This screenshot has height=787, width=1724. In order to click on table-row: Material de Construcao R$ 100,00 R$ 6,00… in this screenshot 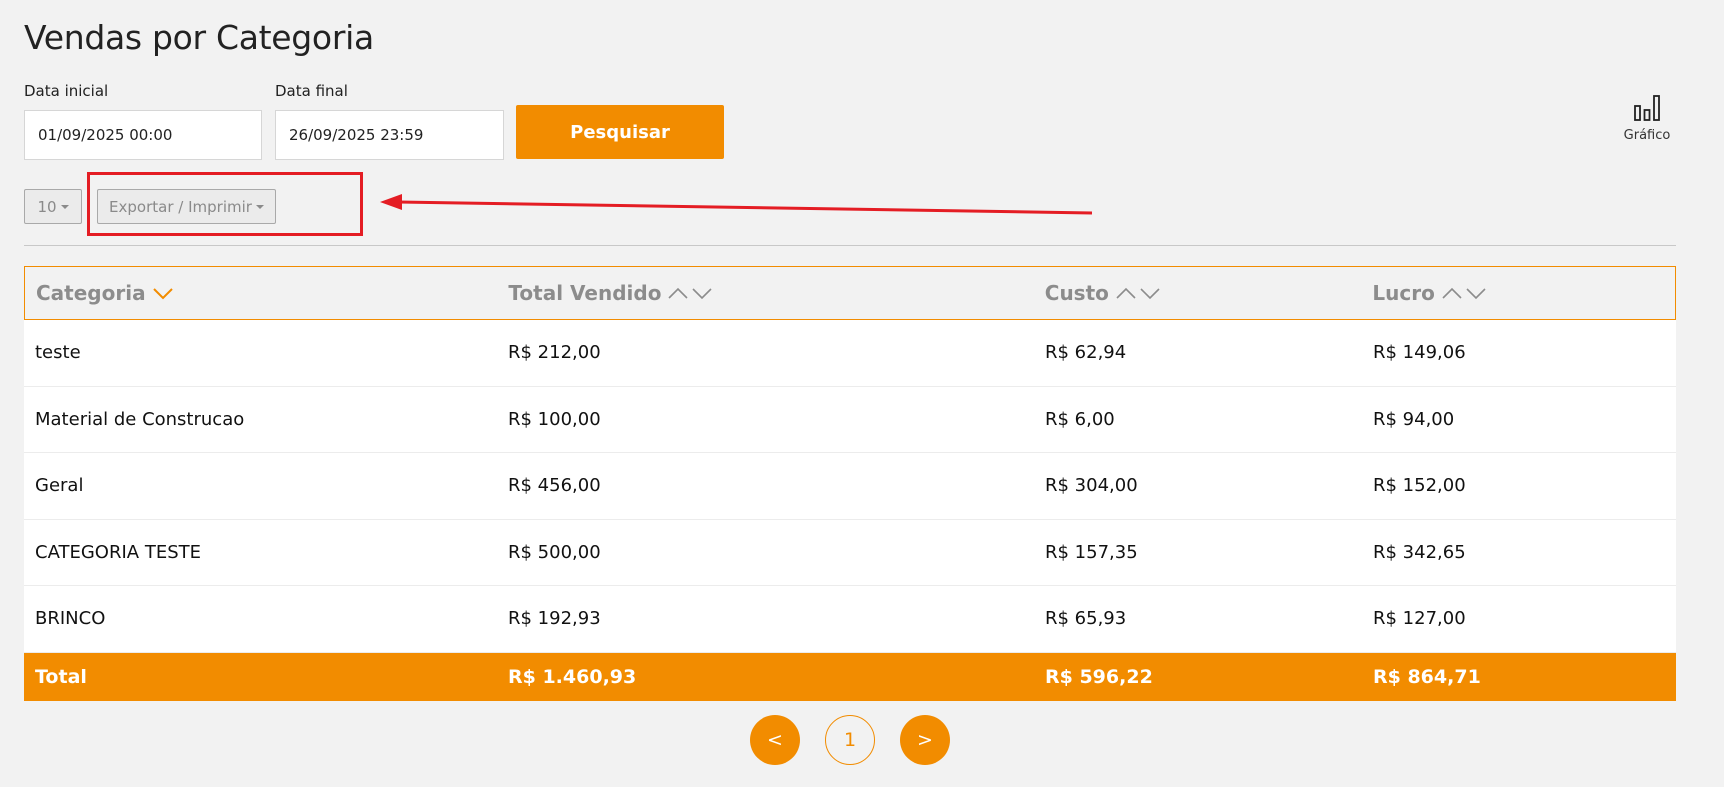, I will do `click(850, 419)`.